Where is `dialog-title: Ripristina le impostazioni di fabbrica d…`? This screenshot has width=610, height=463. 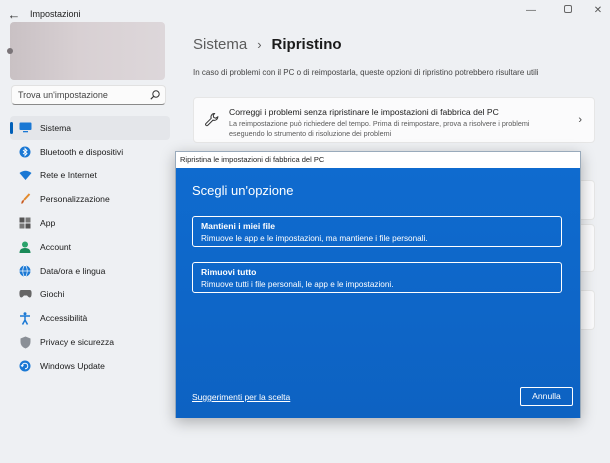 dialog-title: Ripristina le impostazioni di fabbrica d… is located at coordinates (252, 159).